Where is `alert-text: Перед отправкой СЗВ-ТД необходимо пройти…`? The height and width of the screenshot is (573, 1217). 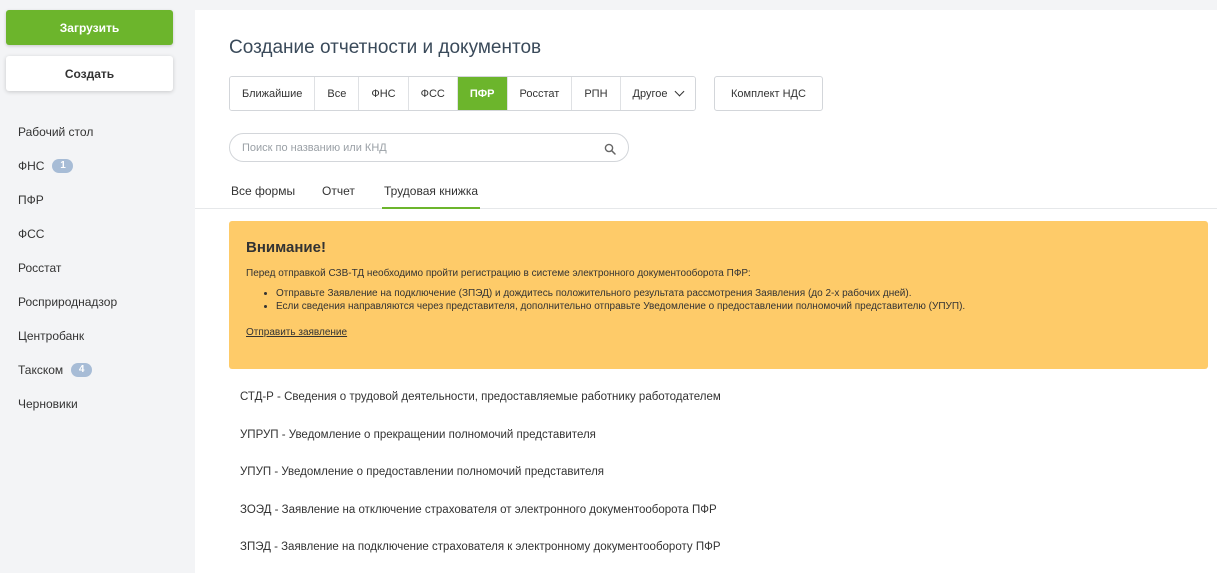
alert-text: Перед отправкой СЗВ-ТД необходимо пройти… is located at coordinates (498, 273).